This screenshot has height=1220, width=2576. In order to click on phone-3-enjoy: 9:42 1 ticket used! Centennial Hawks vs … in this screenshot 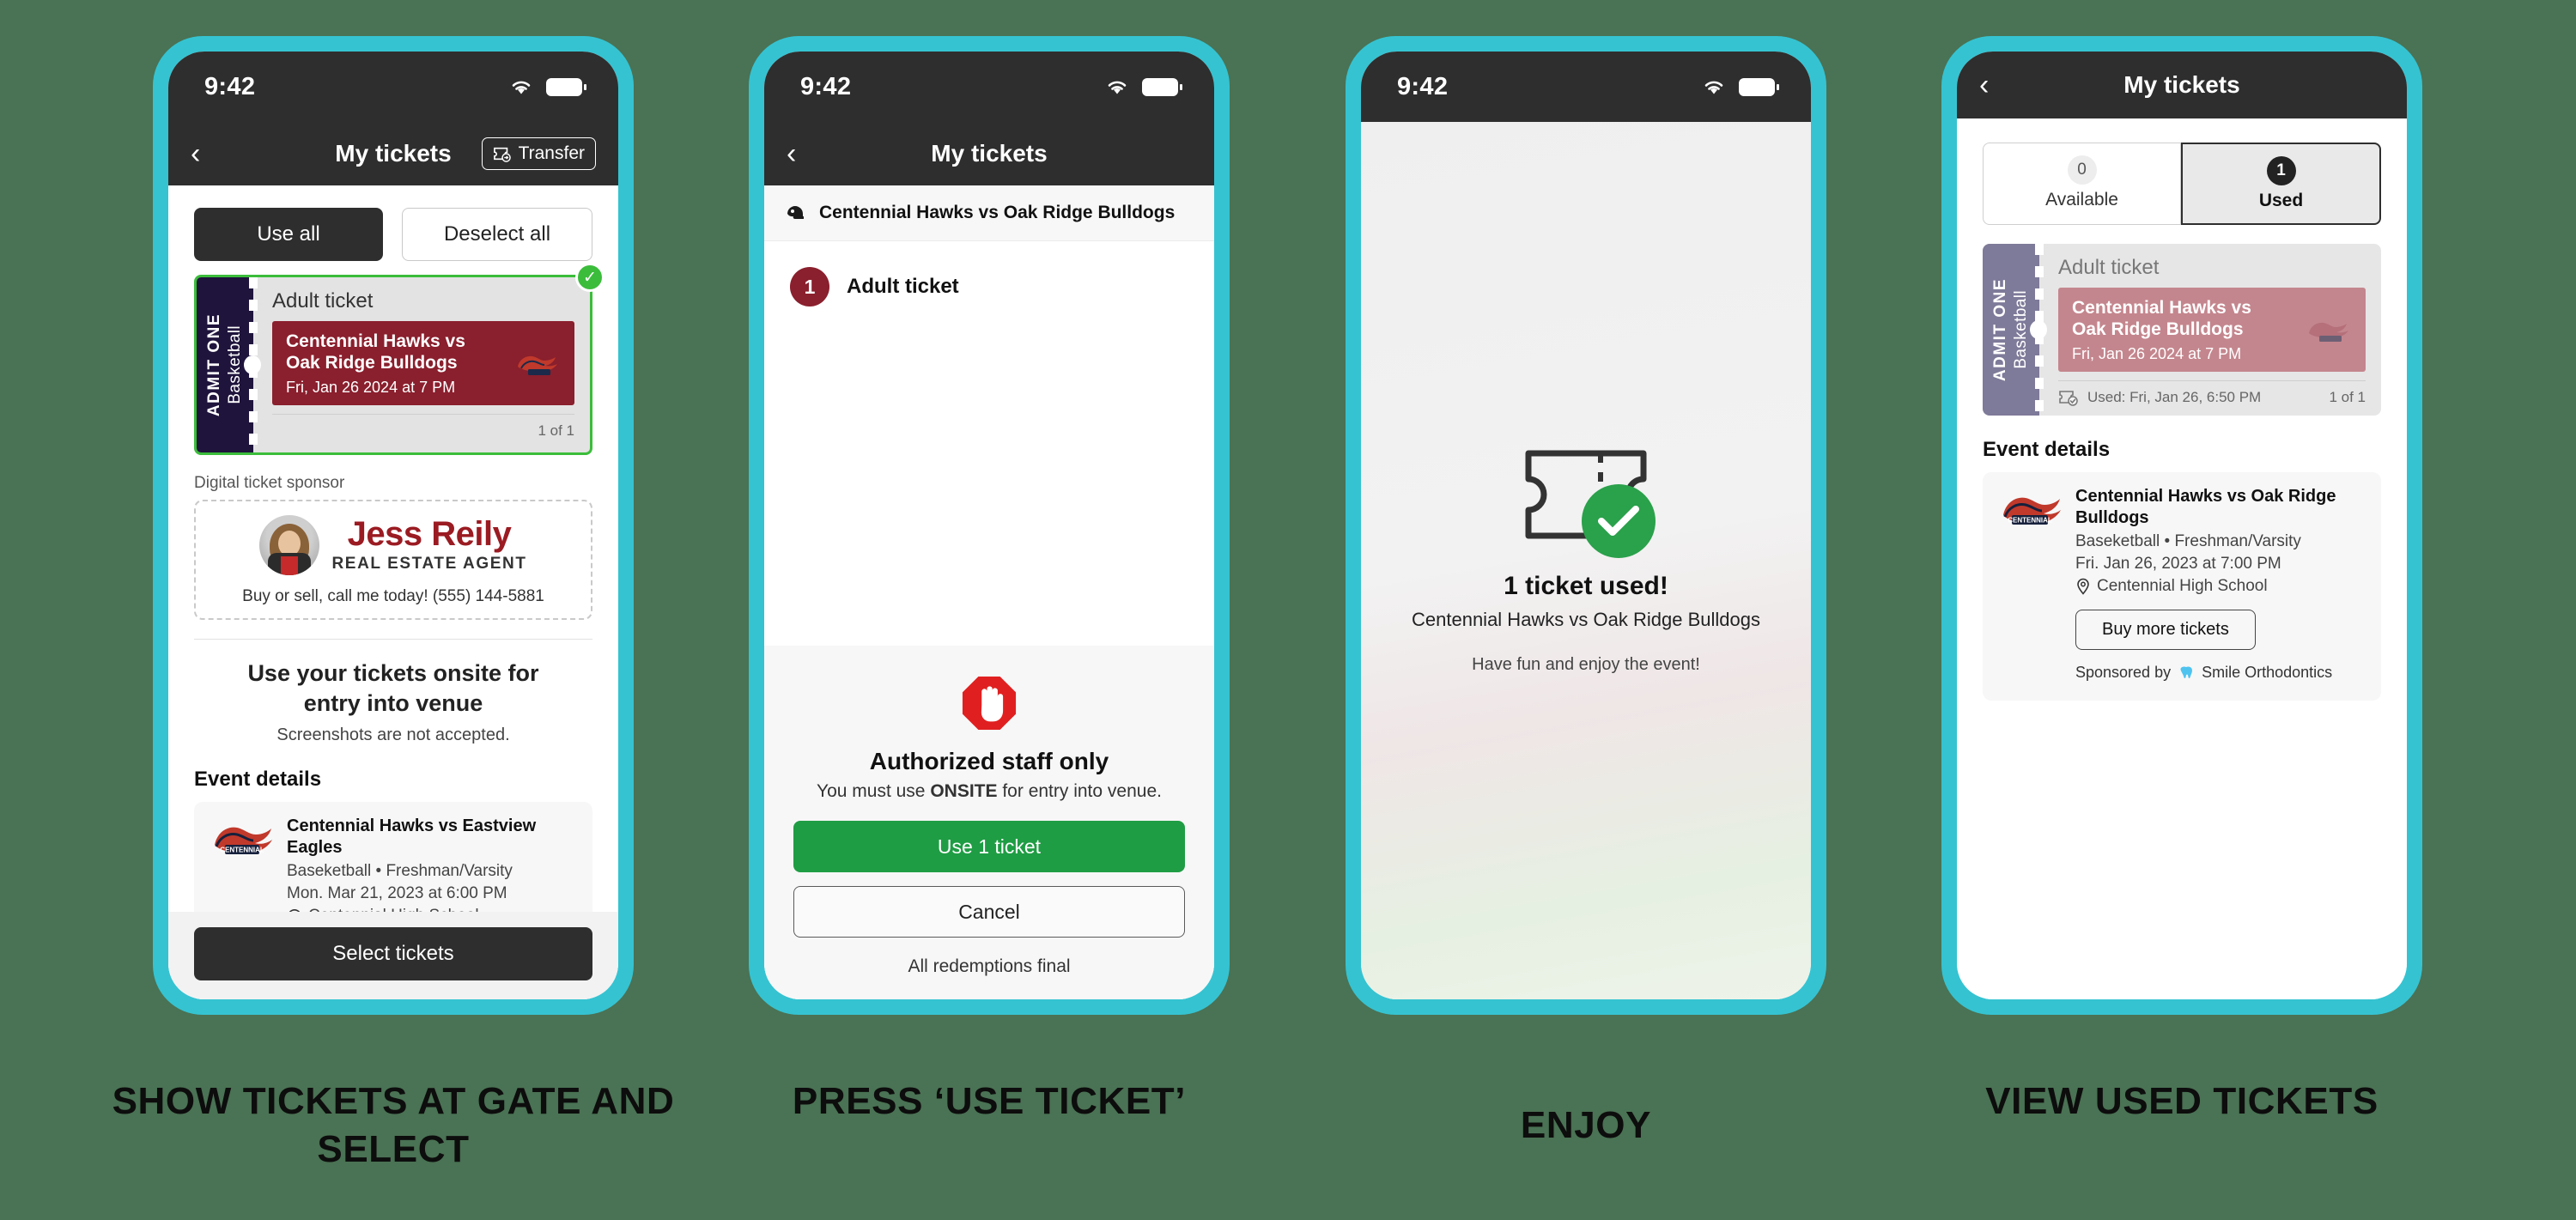, I will do `click(1586, 525)`.